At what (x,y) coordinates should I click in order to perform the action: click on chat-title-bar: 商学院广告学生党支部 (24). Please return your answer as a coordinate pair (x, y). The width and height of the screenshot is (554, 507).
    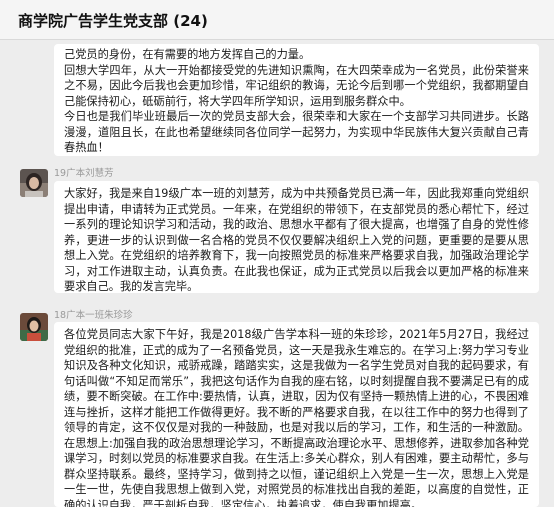
    Looking at the image, I should click on (277, 20).